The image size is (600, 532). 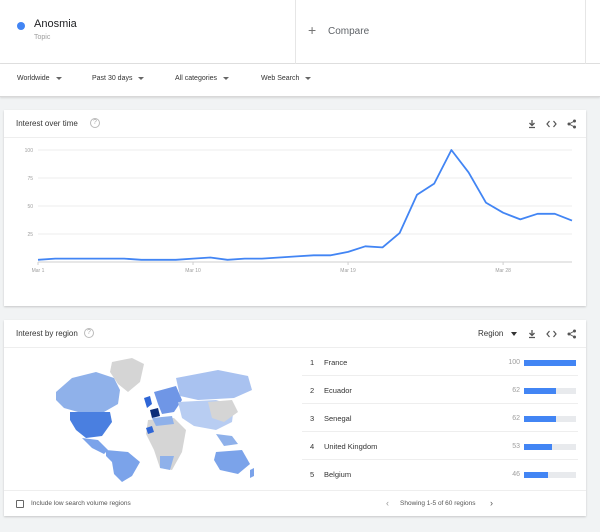 What do you see at coordinates (491, 333) in the screenshot?
I see `region-selector-label: Region` at bounding box center [491, 333].